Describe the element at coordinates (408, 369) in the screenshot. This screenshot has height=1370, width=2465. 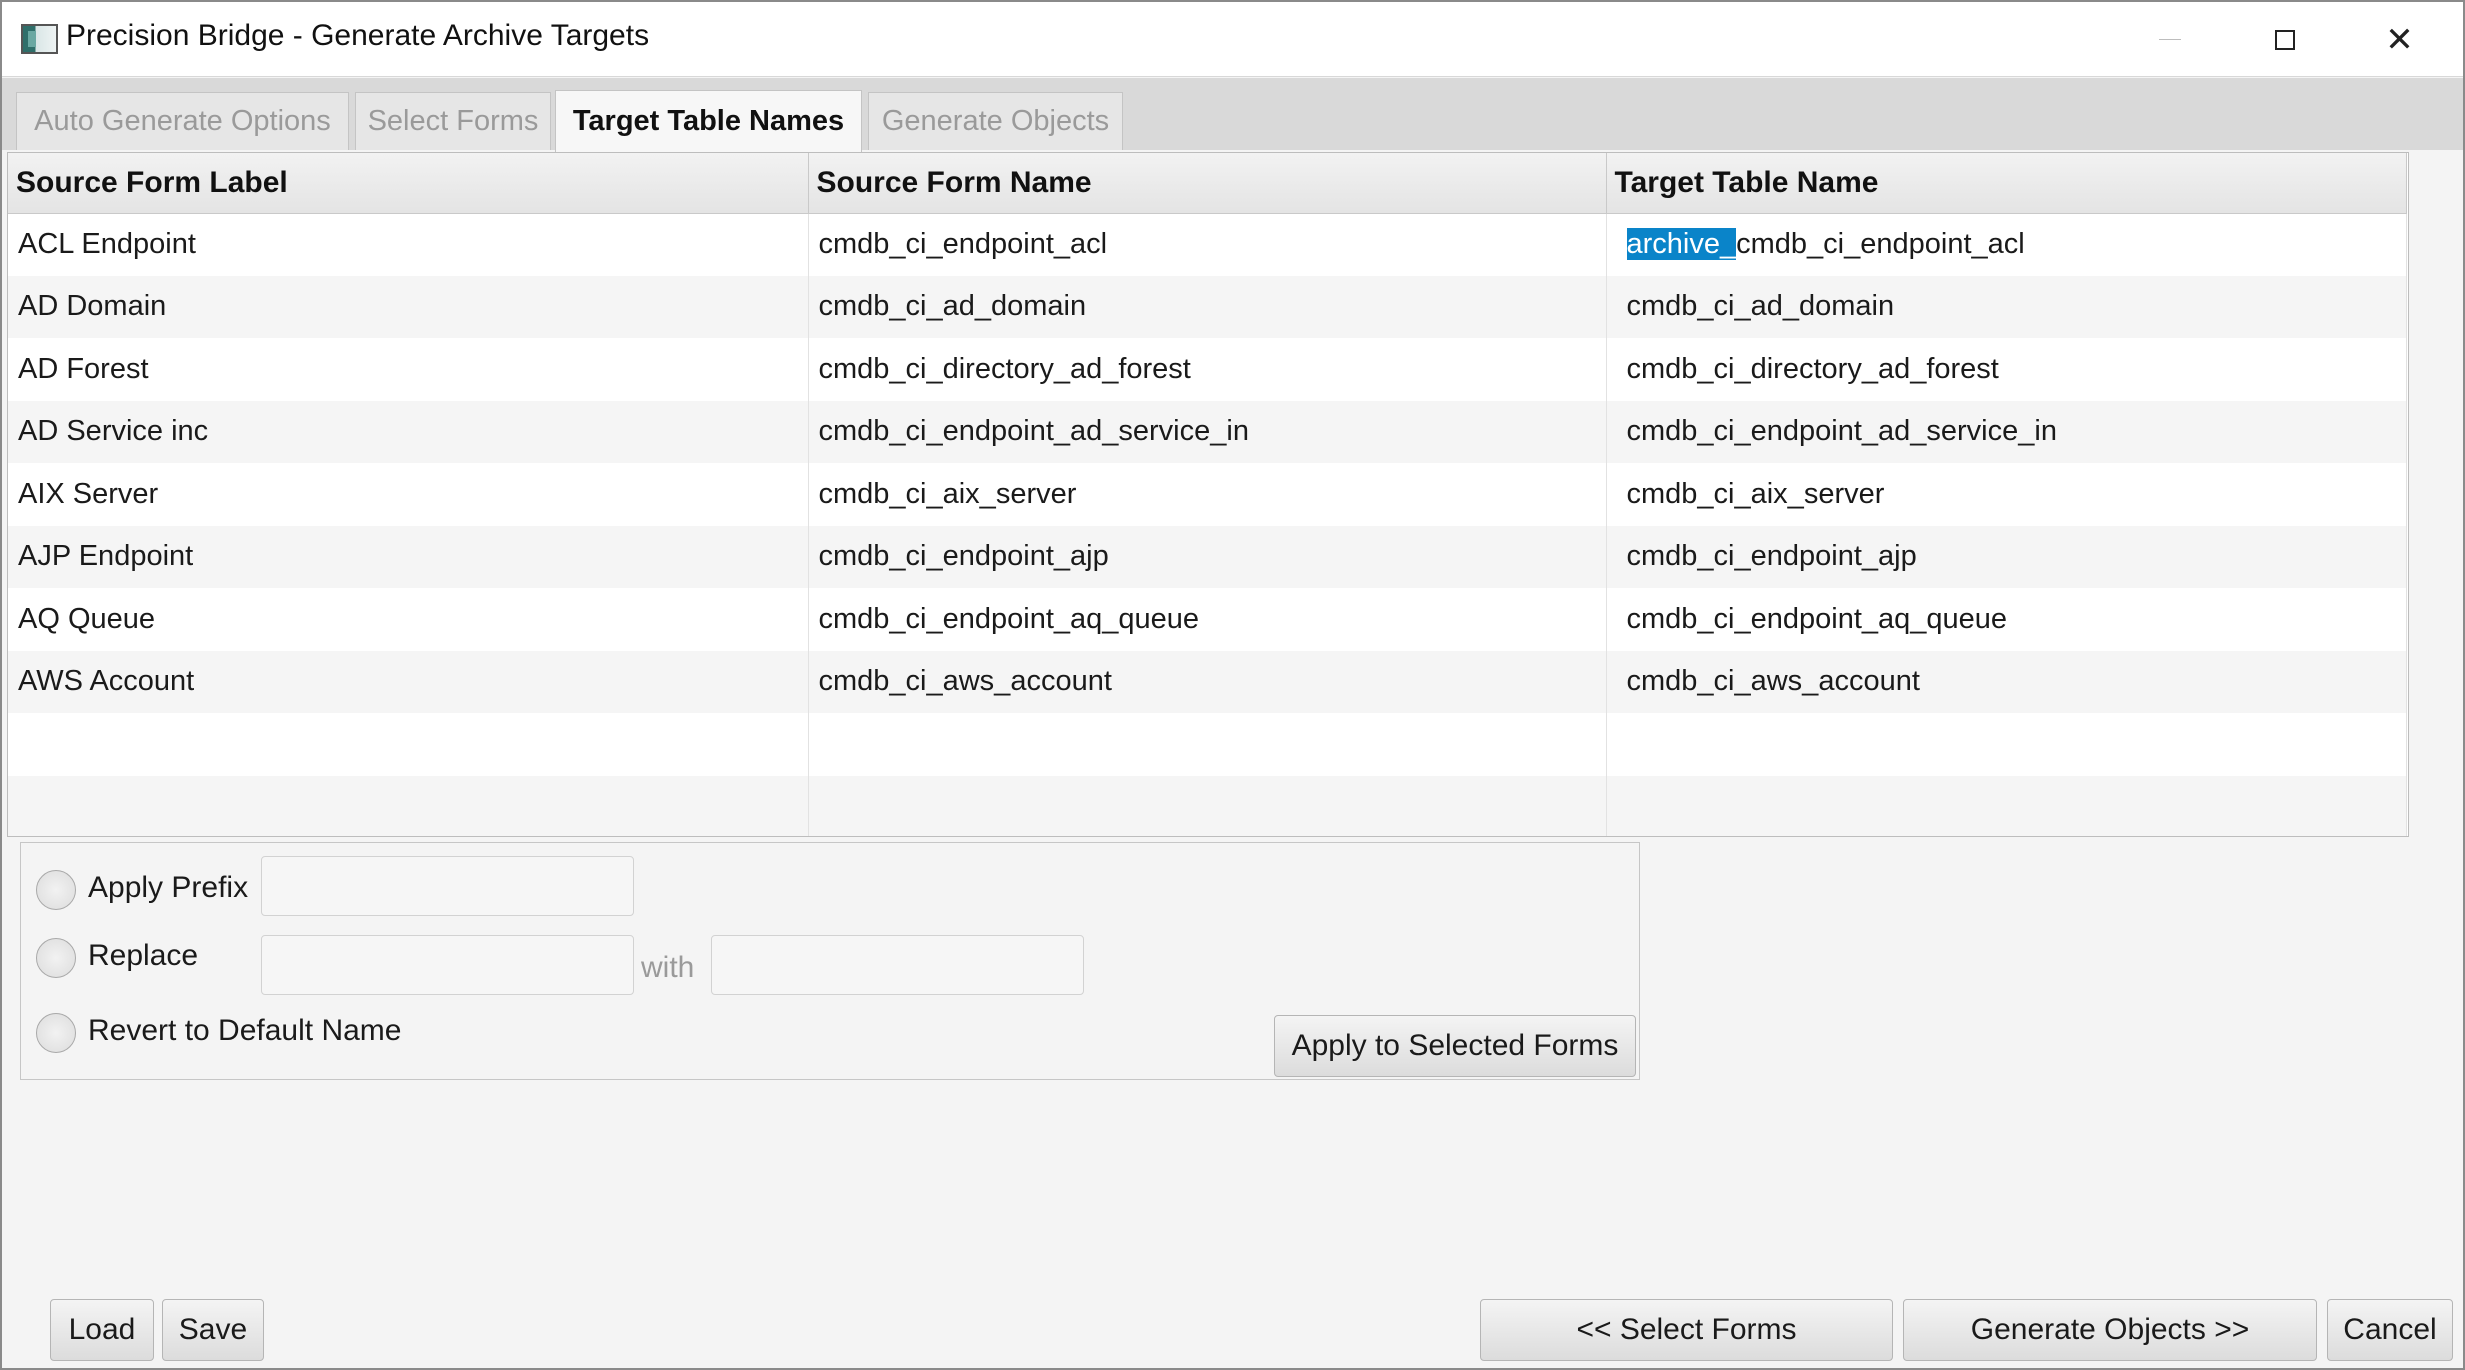
I see `source-form-label-cell: AD Forest` at that location.